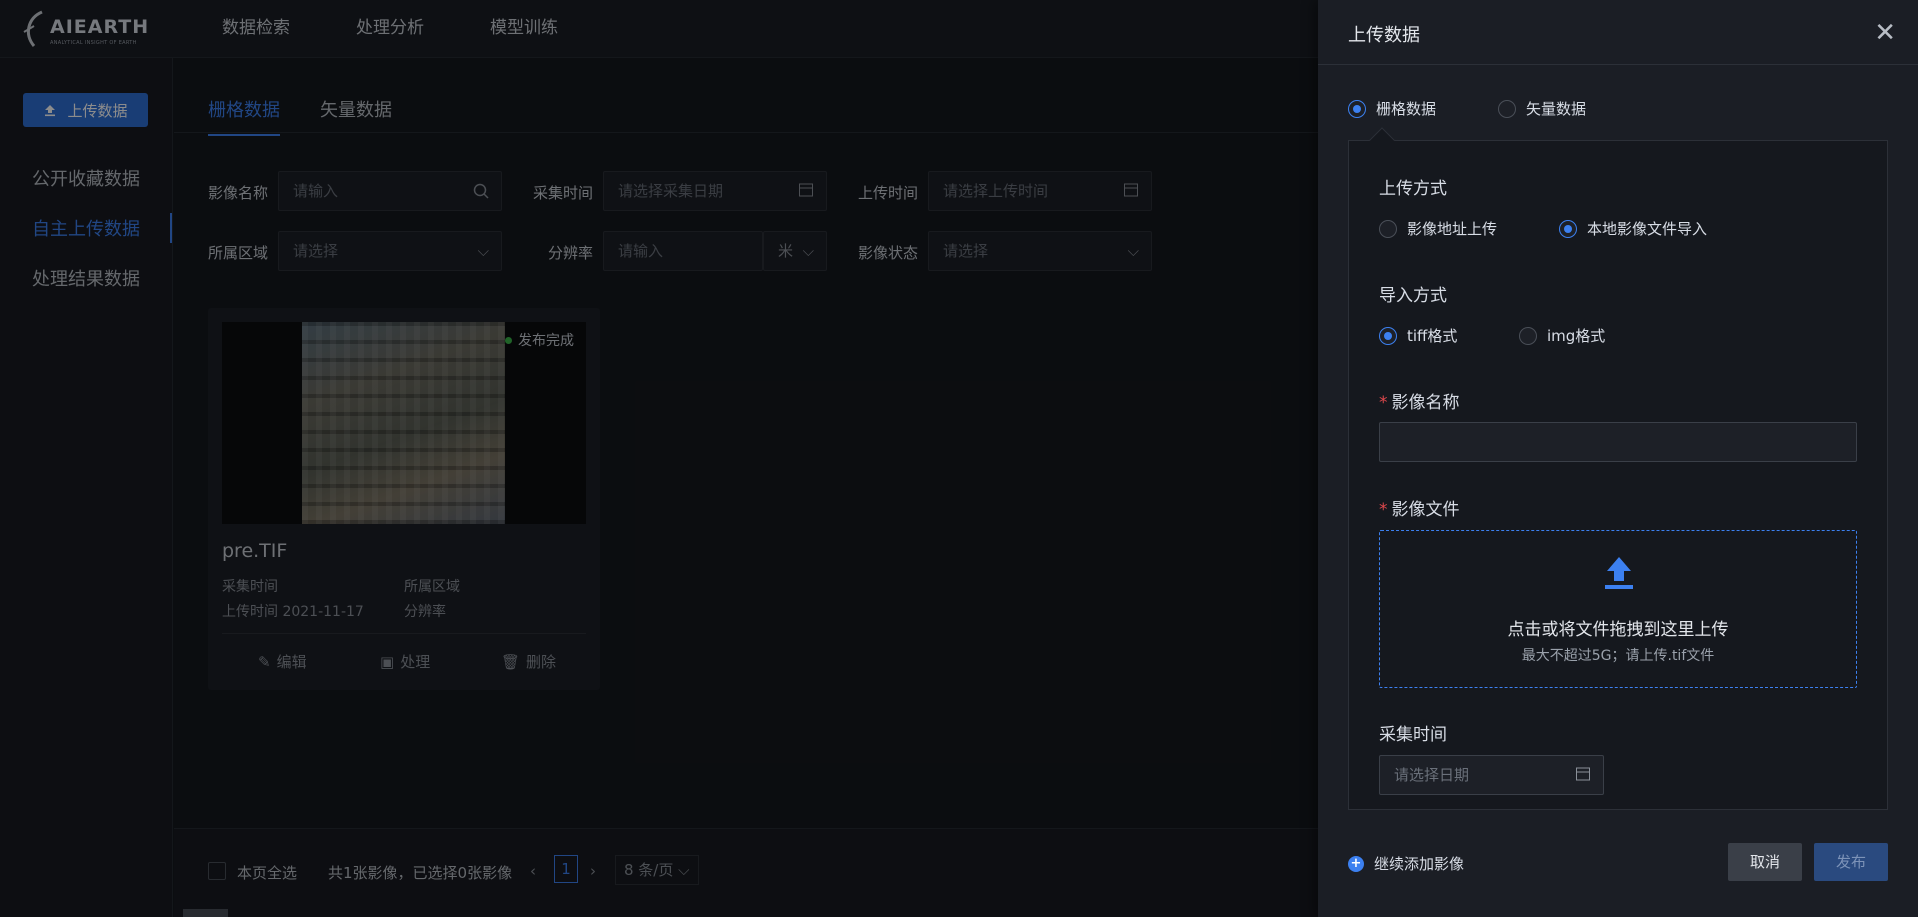 This screenshot has width=1918, height=917. I want to click on dropzone-text: 点击或将文件拖拽到这里上传, so click(1618, 630).